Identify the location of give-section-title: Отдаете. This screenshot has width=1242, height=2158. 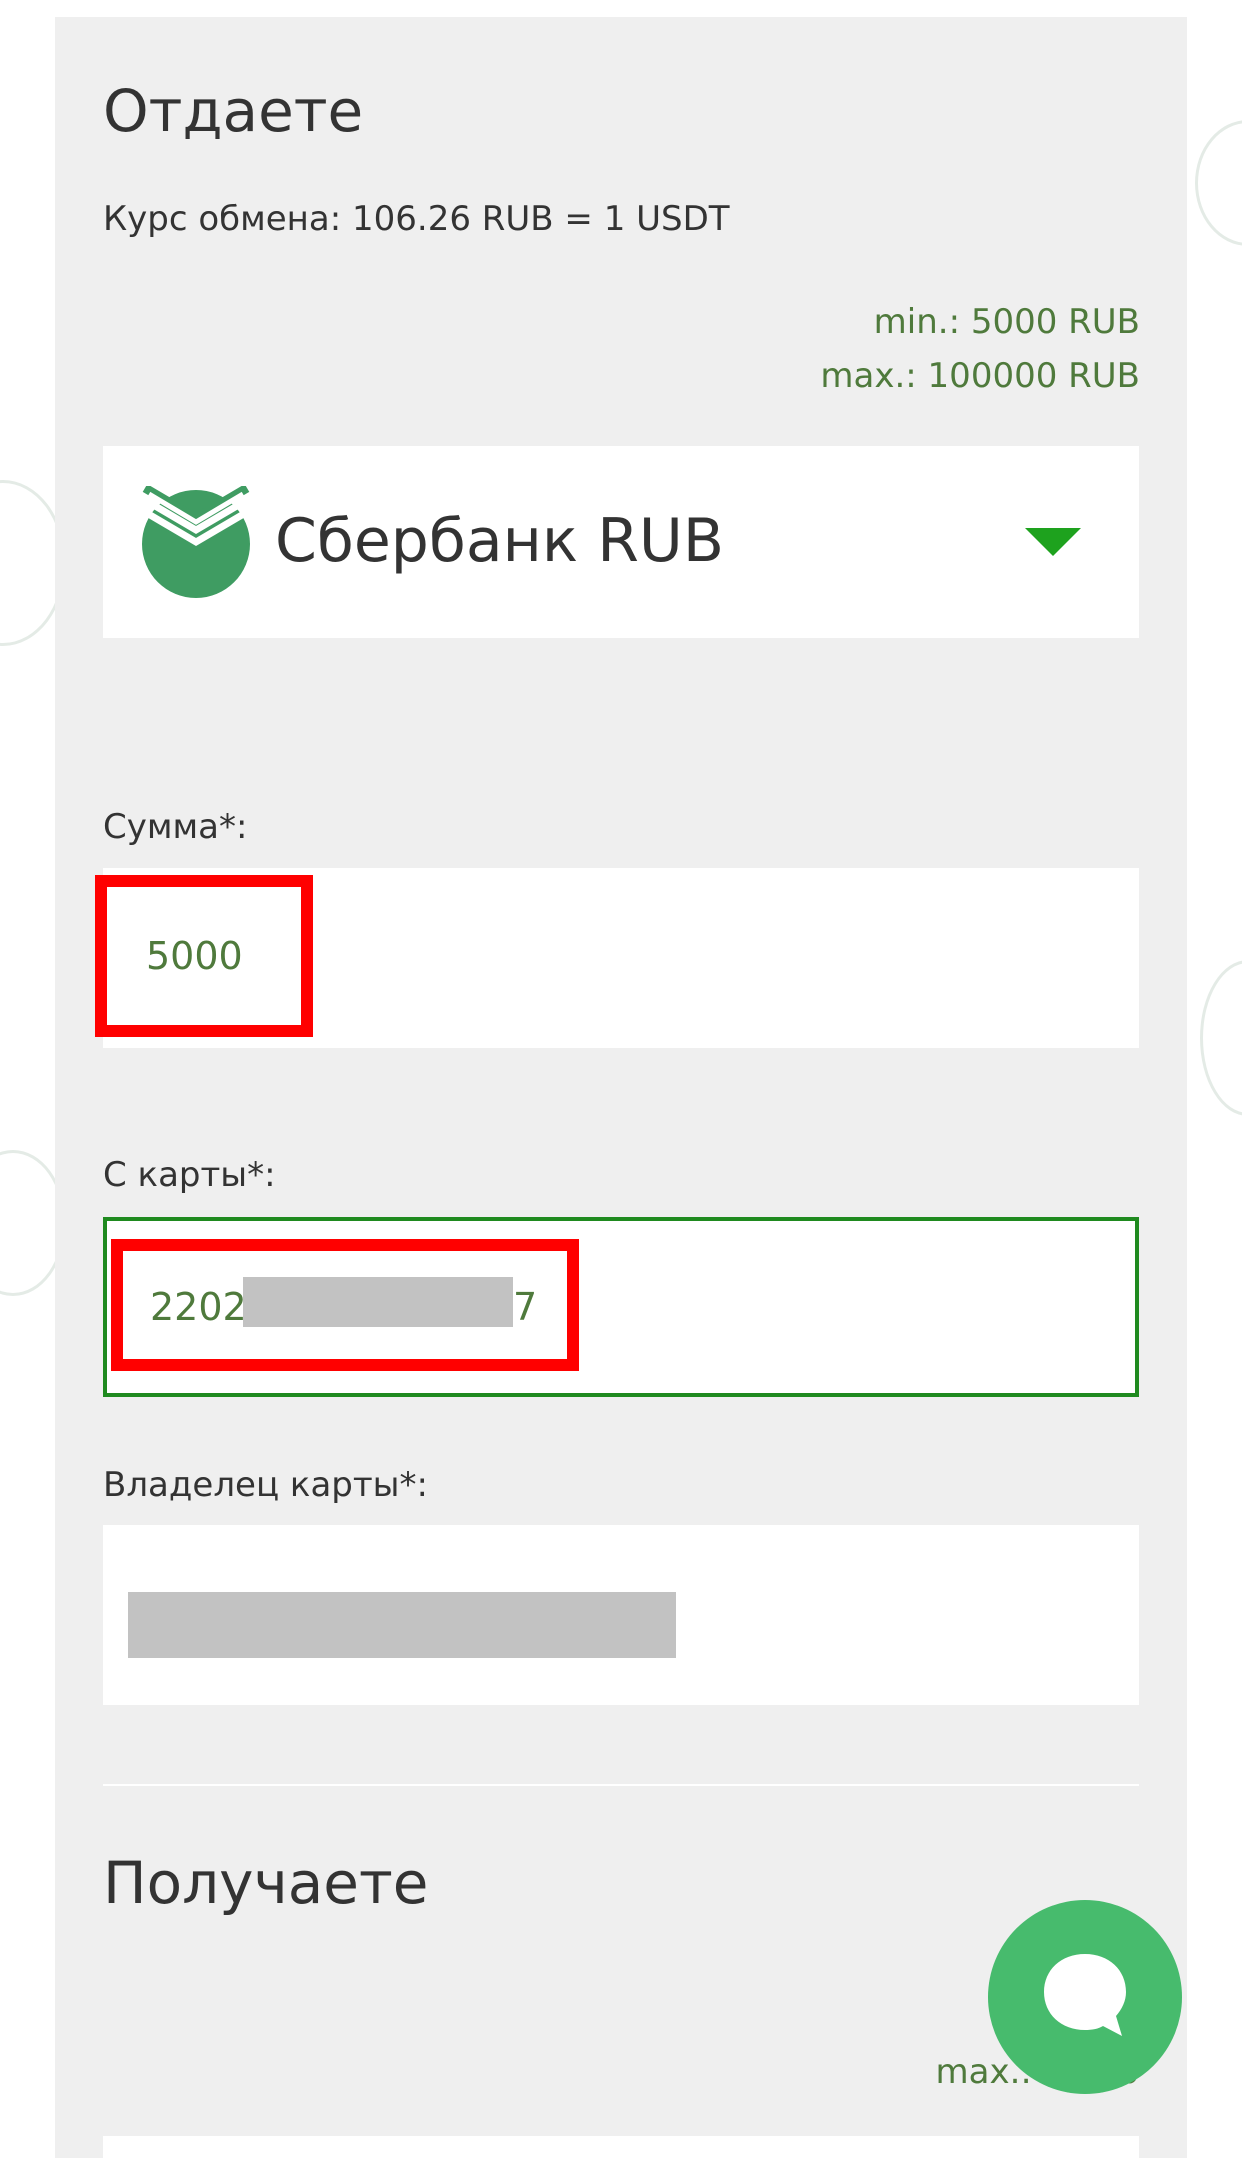
(233, 111).